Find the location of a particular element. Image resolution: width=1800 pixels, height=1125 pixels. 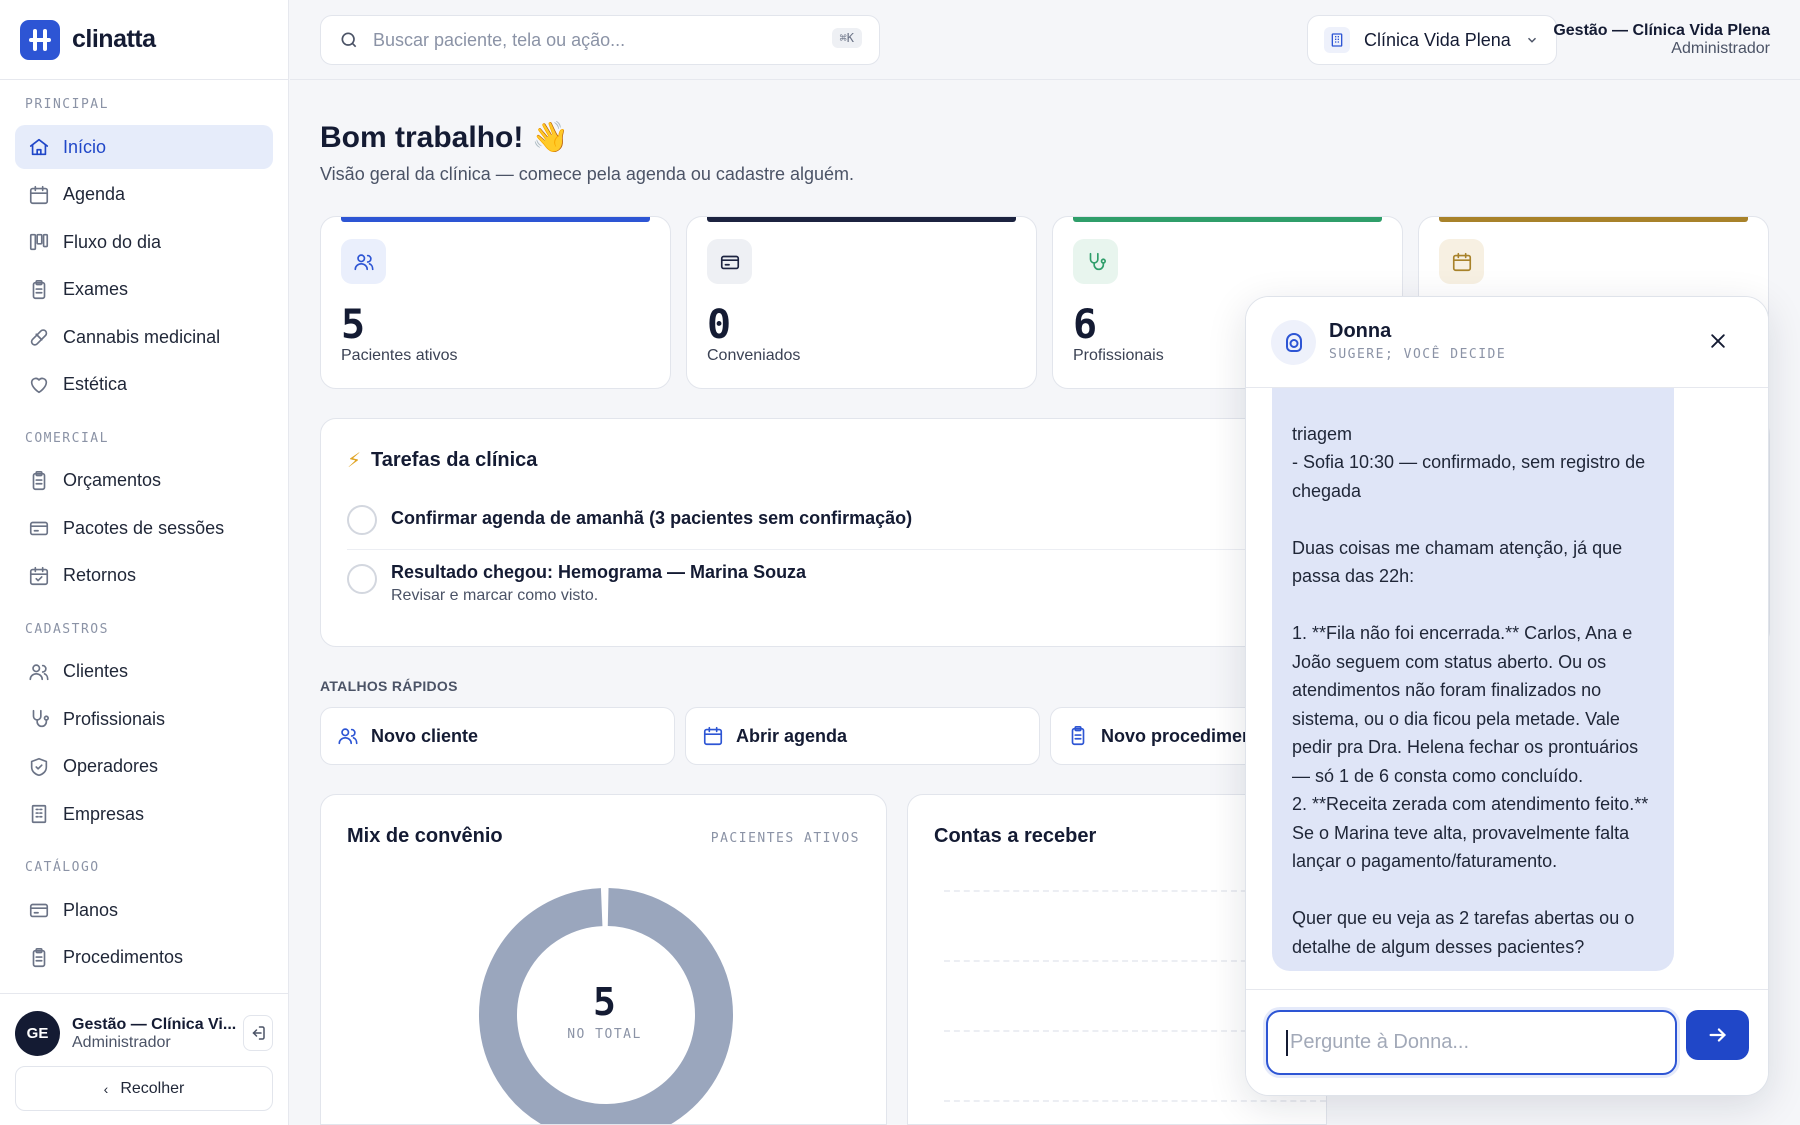

tasks-title: Tarefas da clínica is located at coordinates (454, 460).